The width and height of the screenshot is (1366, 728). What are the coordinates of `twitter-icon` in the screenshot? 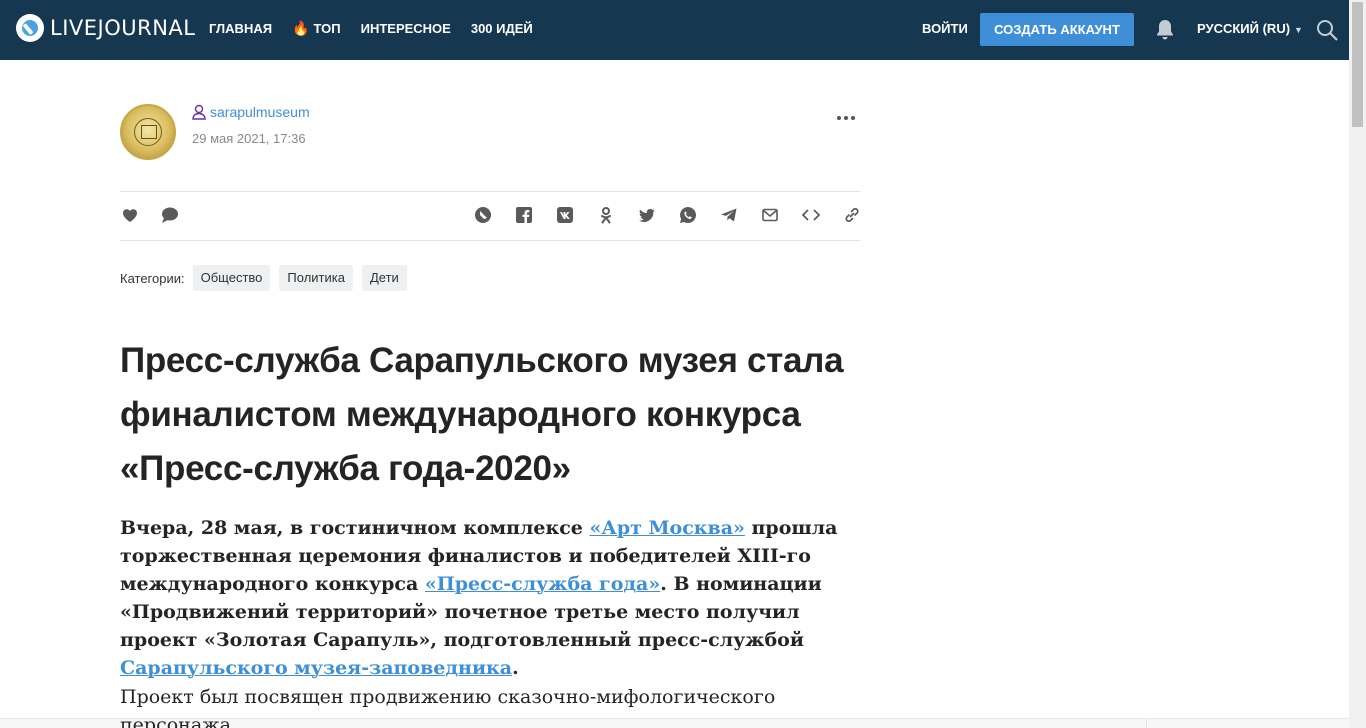 It's located at (647, 215).